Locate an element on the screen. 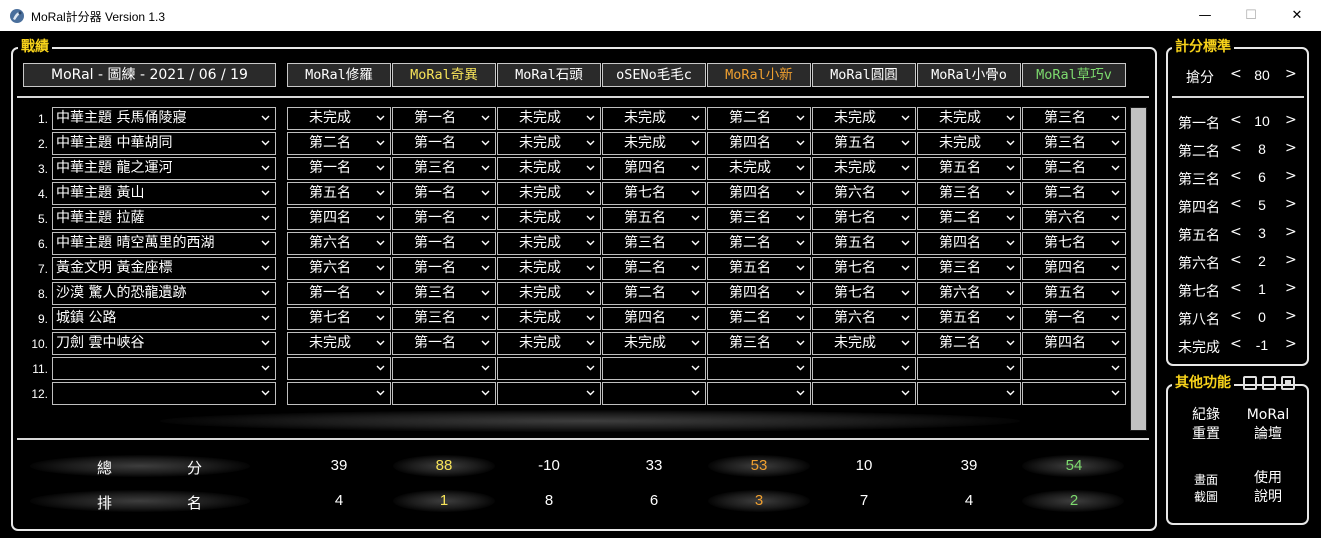 This screenshot has width=1321, height=538. forum-button: MoRal 論壇 is located at coordinates (1268, 425).